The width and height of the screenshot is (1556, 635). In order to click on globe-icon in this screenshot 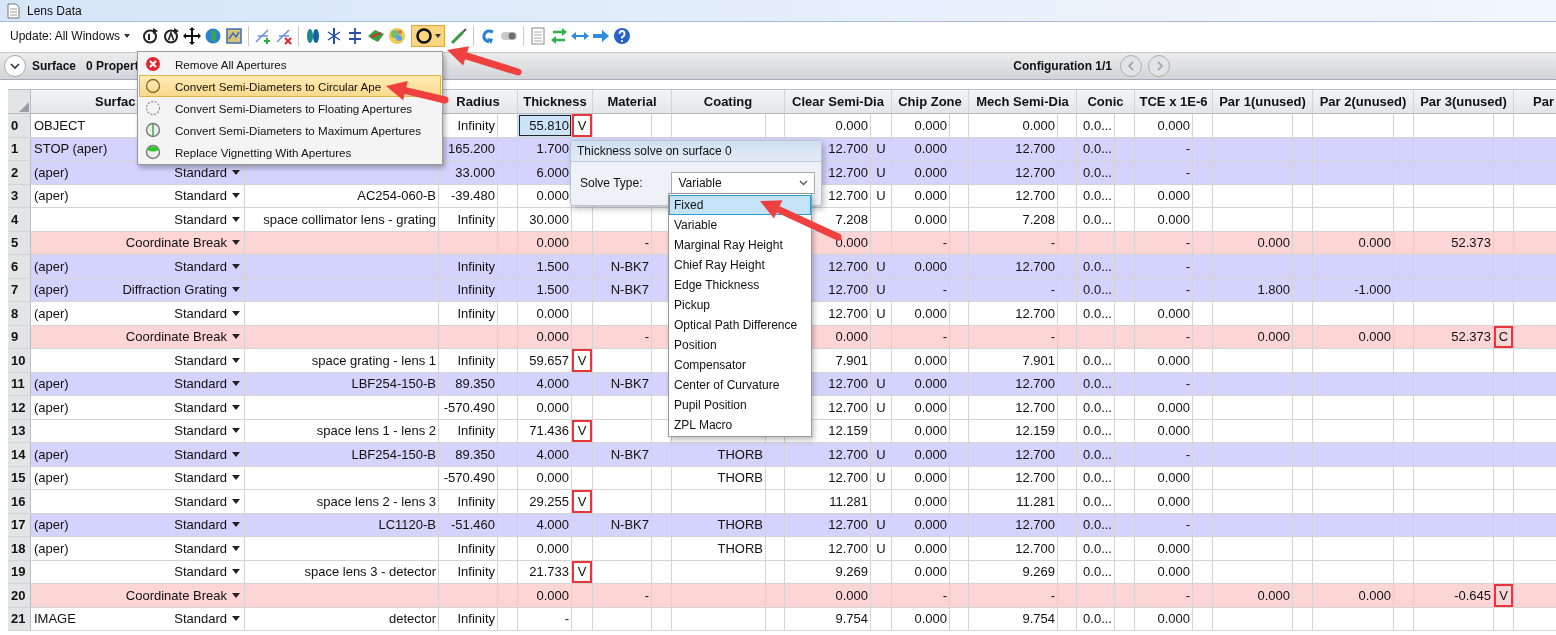, I will do `click(213, 36)`.